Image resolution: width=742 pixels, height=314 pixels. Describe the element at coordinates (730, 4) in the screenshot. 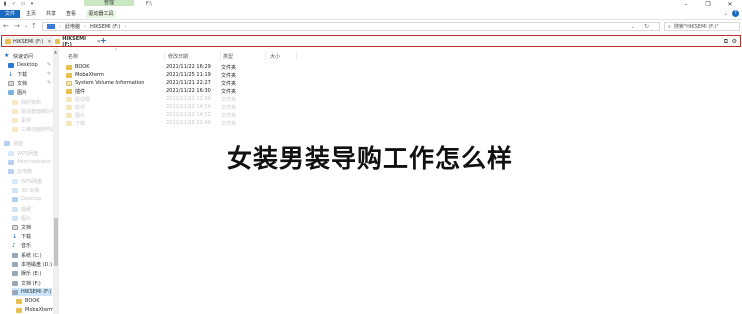

I see `close-icon: ✕` at that location.